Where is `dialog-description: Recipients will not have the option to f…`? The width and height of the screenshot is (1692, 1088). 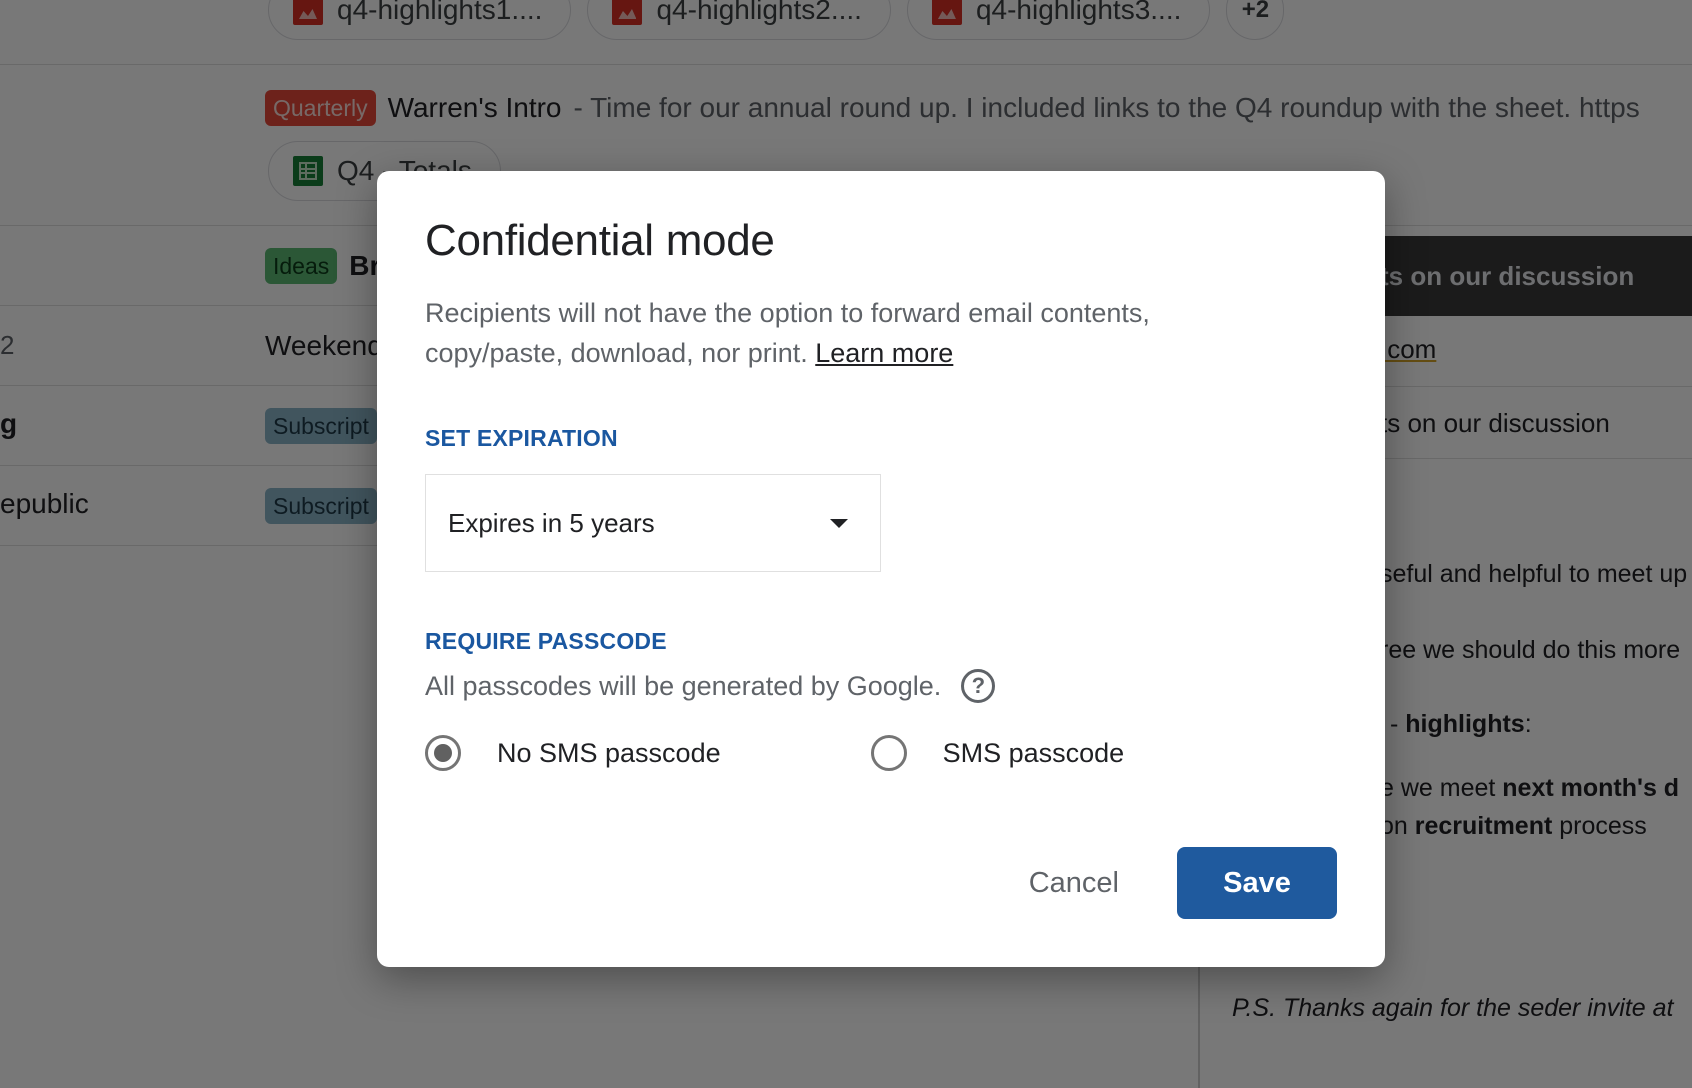
dialog-description: Recipients will not have the option to f… is located at coordinates (787, 333).